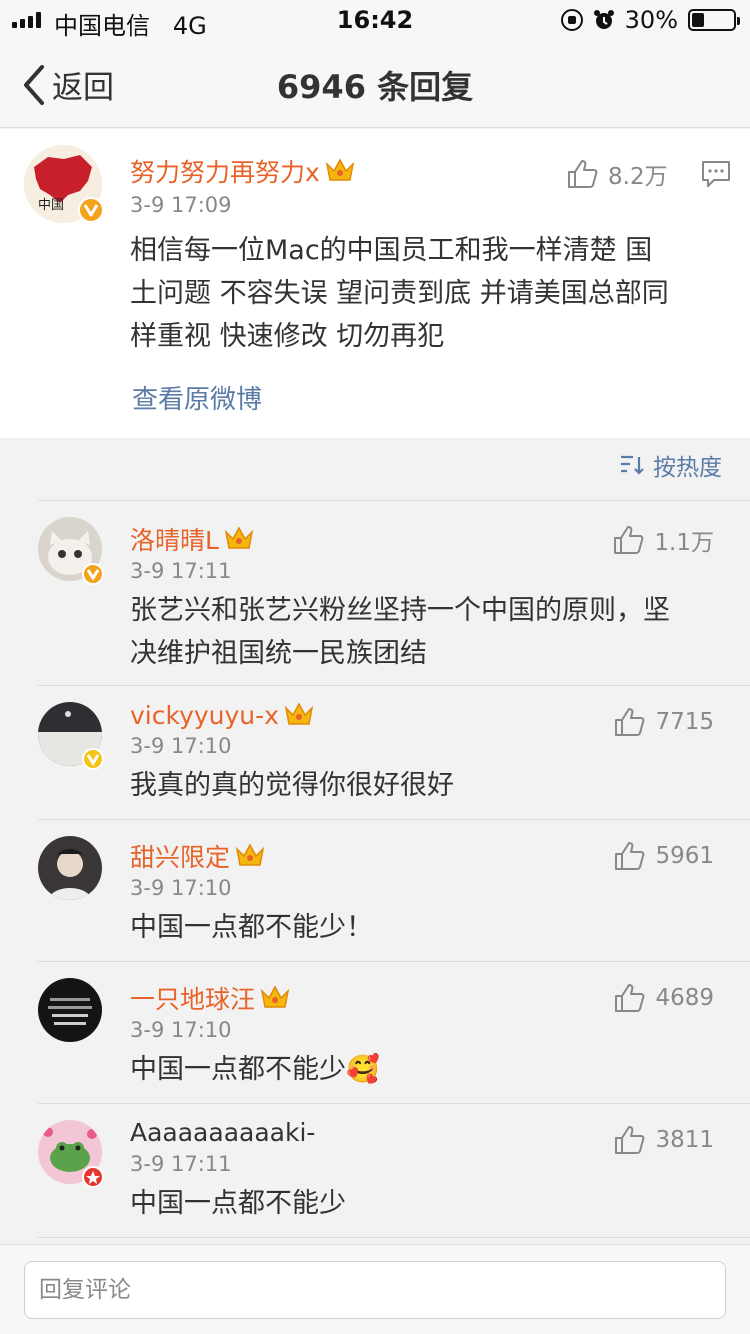 The image size is (750, 1334). What do you see at coordinates (571, 20) in the screenshot?
I see `rotation-lock-icon` at bounding box center [571, 20].